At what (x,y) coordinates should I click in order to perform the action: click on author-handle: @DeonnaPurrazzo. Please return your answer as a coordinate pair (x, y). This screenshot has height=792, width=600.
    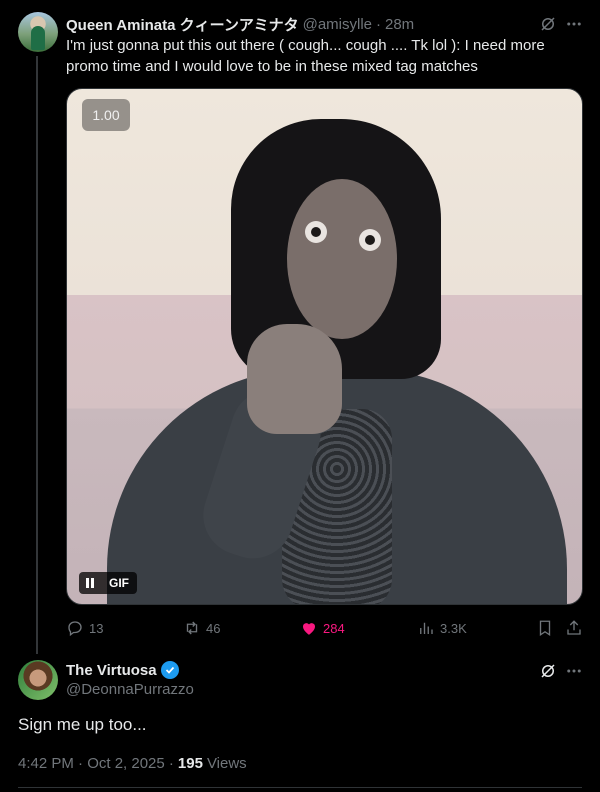
    Looking at the image, I should click on (130, 689).